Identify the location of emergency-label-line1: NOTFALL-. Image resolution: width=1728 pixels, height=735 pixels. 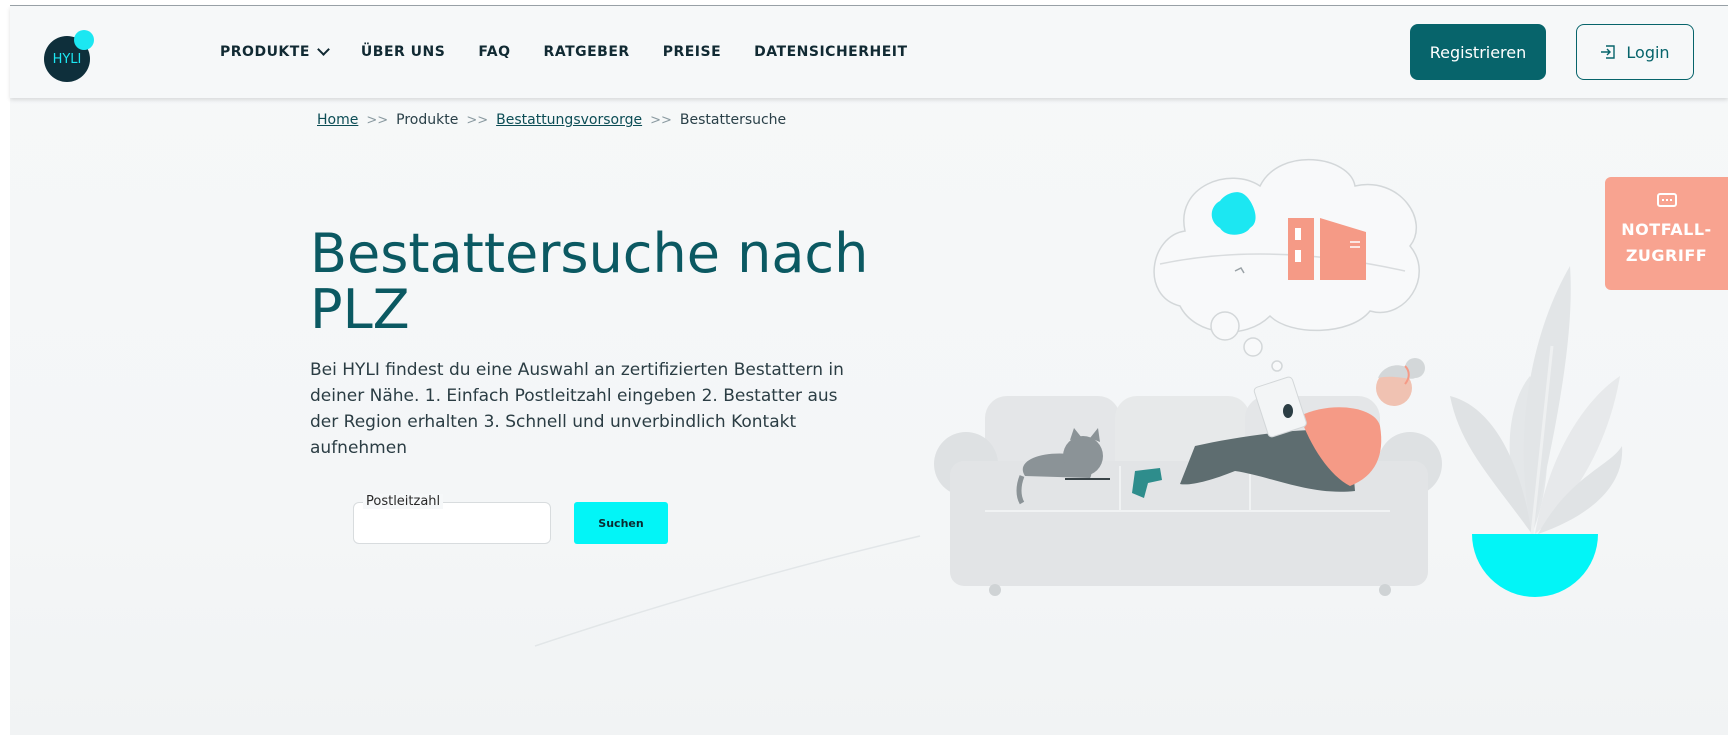
(1666, 229).